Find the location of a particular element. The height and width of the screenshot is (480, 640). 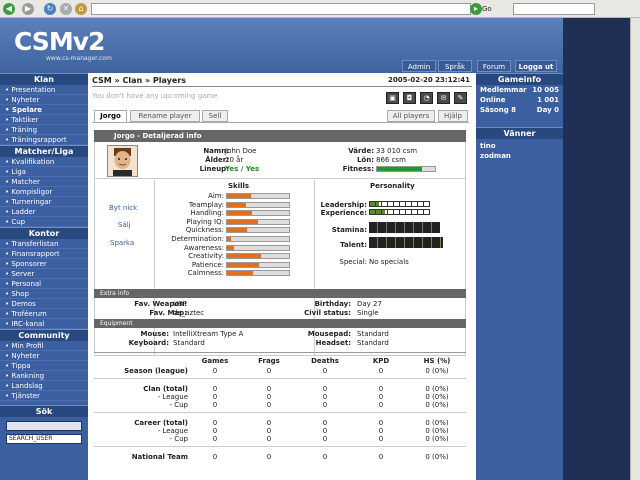

search-field is located at coordinates (44, 426).